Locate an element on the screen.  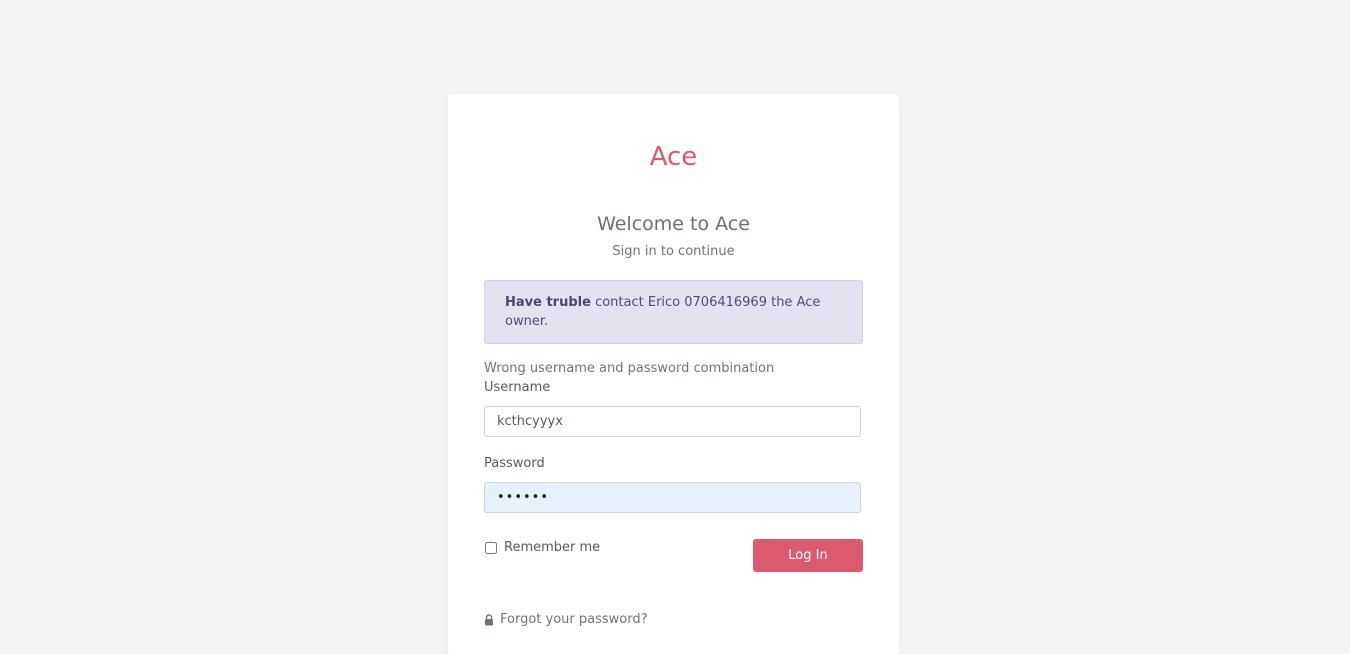
username-label: Username is located at coordinates (517, 387).